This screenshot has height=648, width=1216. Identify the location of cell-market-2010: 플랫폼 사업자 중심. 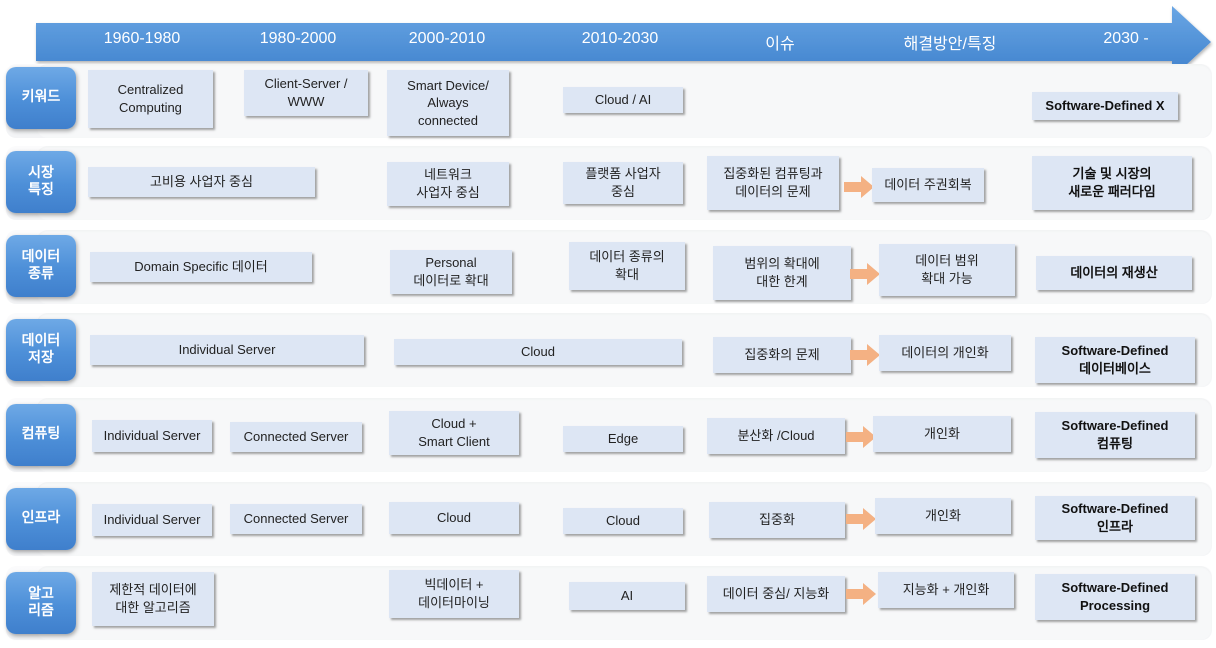
(623, 183).